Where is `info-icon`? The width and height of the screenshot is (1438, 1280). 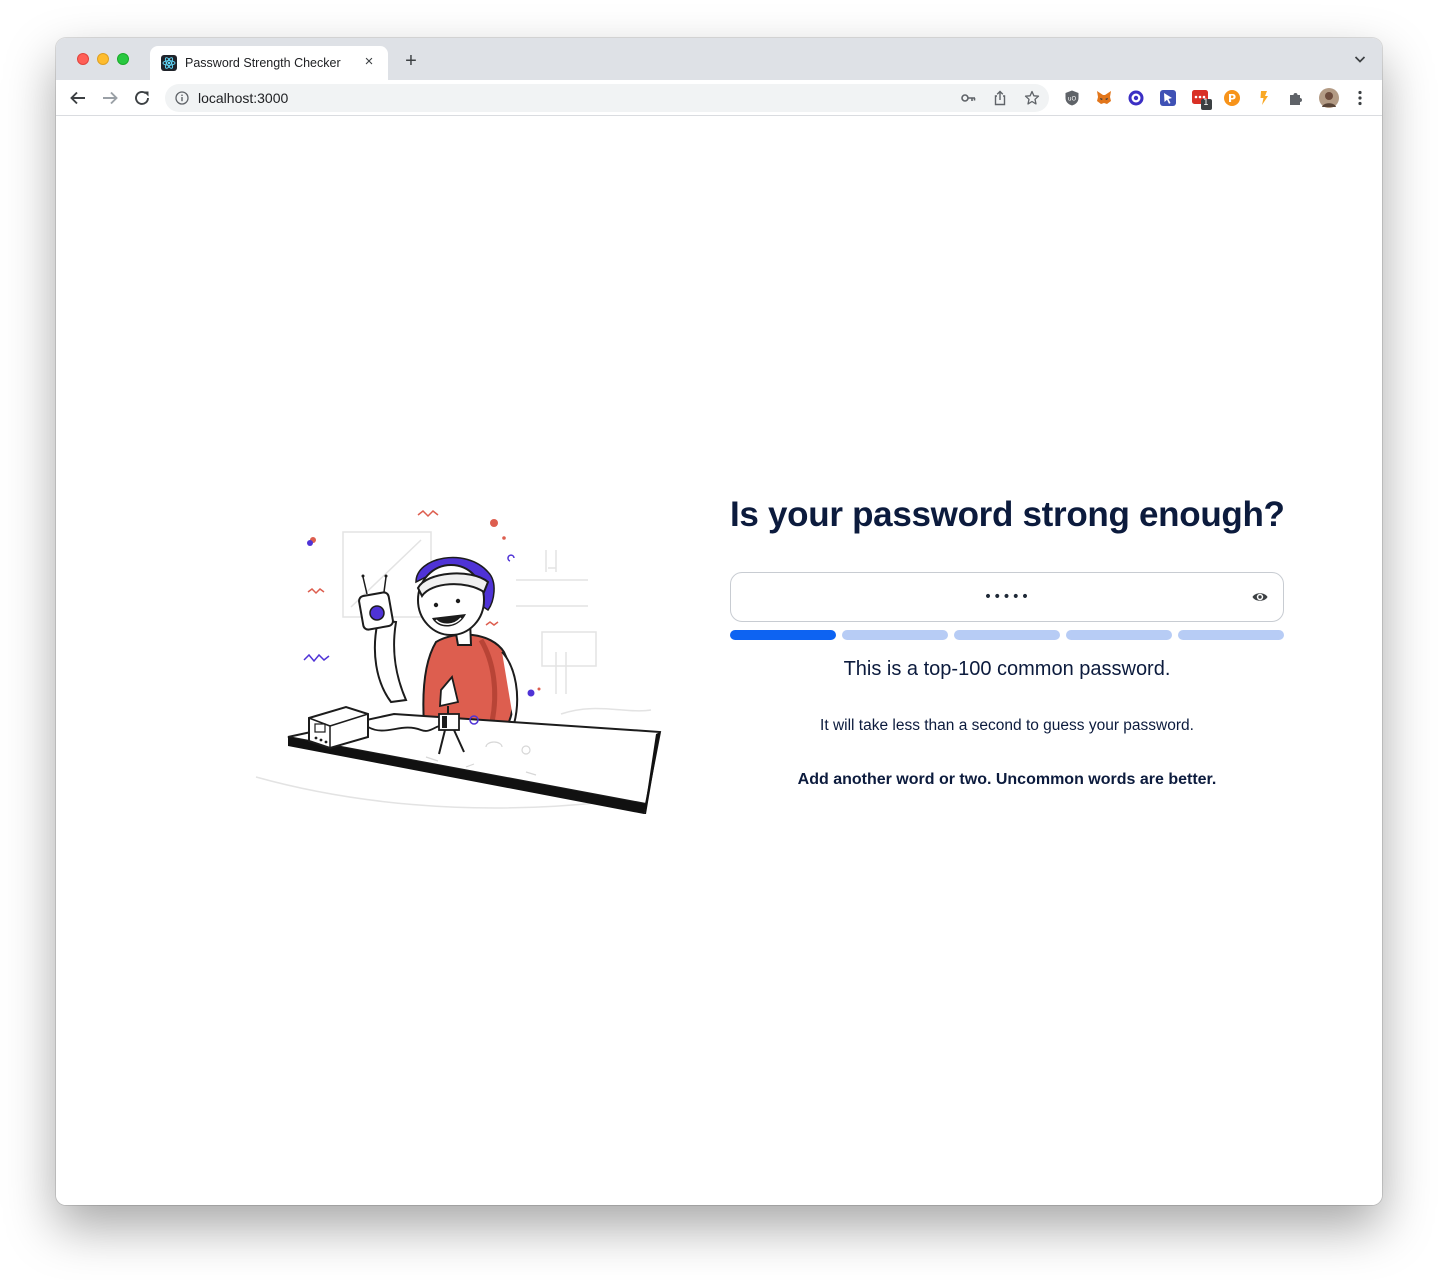
info-icon is located at coordinates (182, 98).